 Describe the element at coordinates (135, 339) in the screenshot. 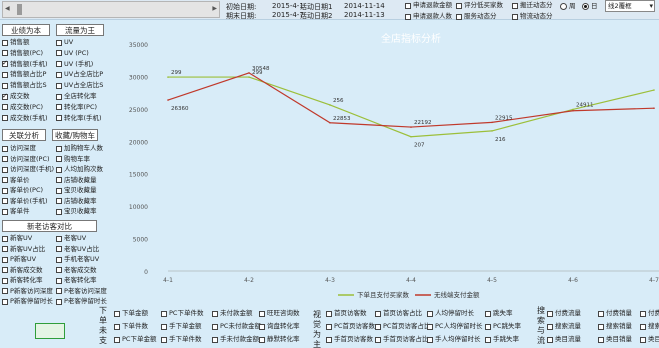

I see `bottom-unpaid-option-2: PC下单金额` at that location.